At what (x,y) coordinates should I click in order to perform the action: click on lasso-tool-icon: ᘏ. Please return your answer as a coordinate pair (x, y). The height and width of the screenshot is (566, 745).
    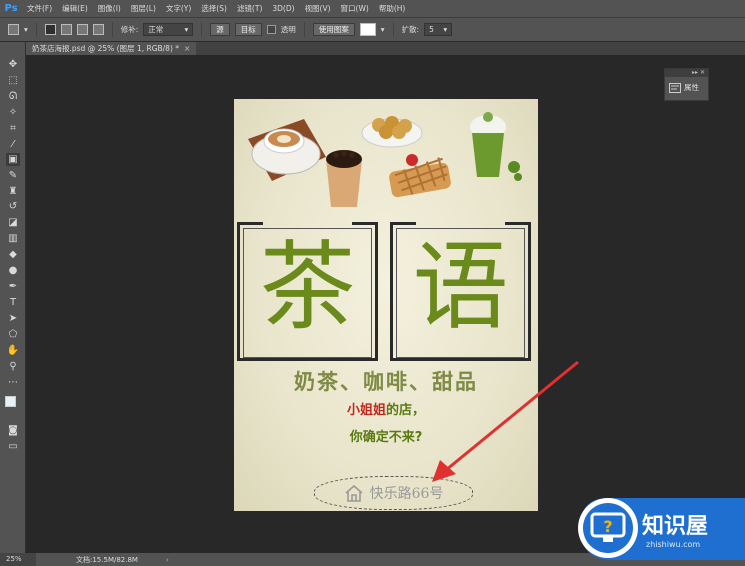
    Looking at the image, I should click on (13, 96).